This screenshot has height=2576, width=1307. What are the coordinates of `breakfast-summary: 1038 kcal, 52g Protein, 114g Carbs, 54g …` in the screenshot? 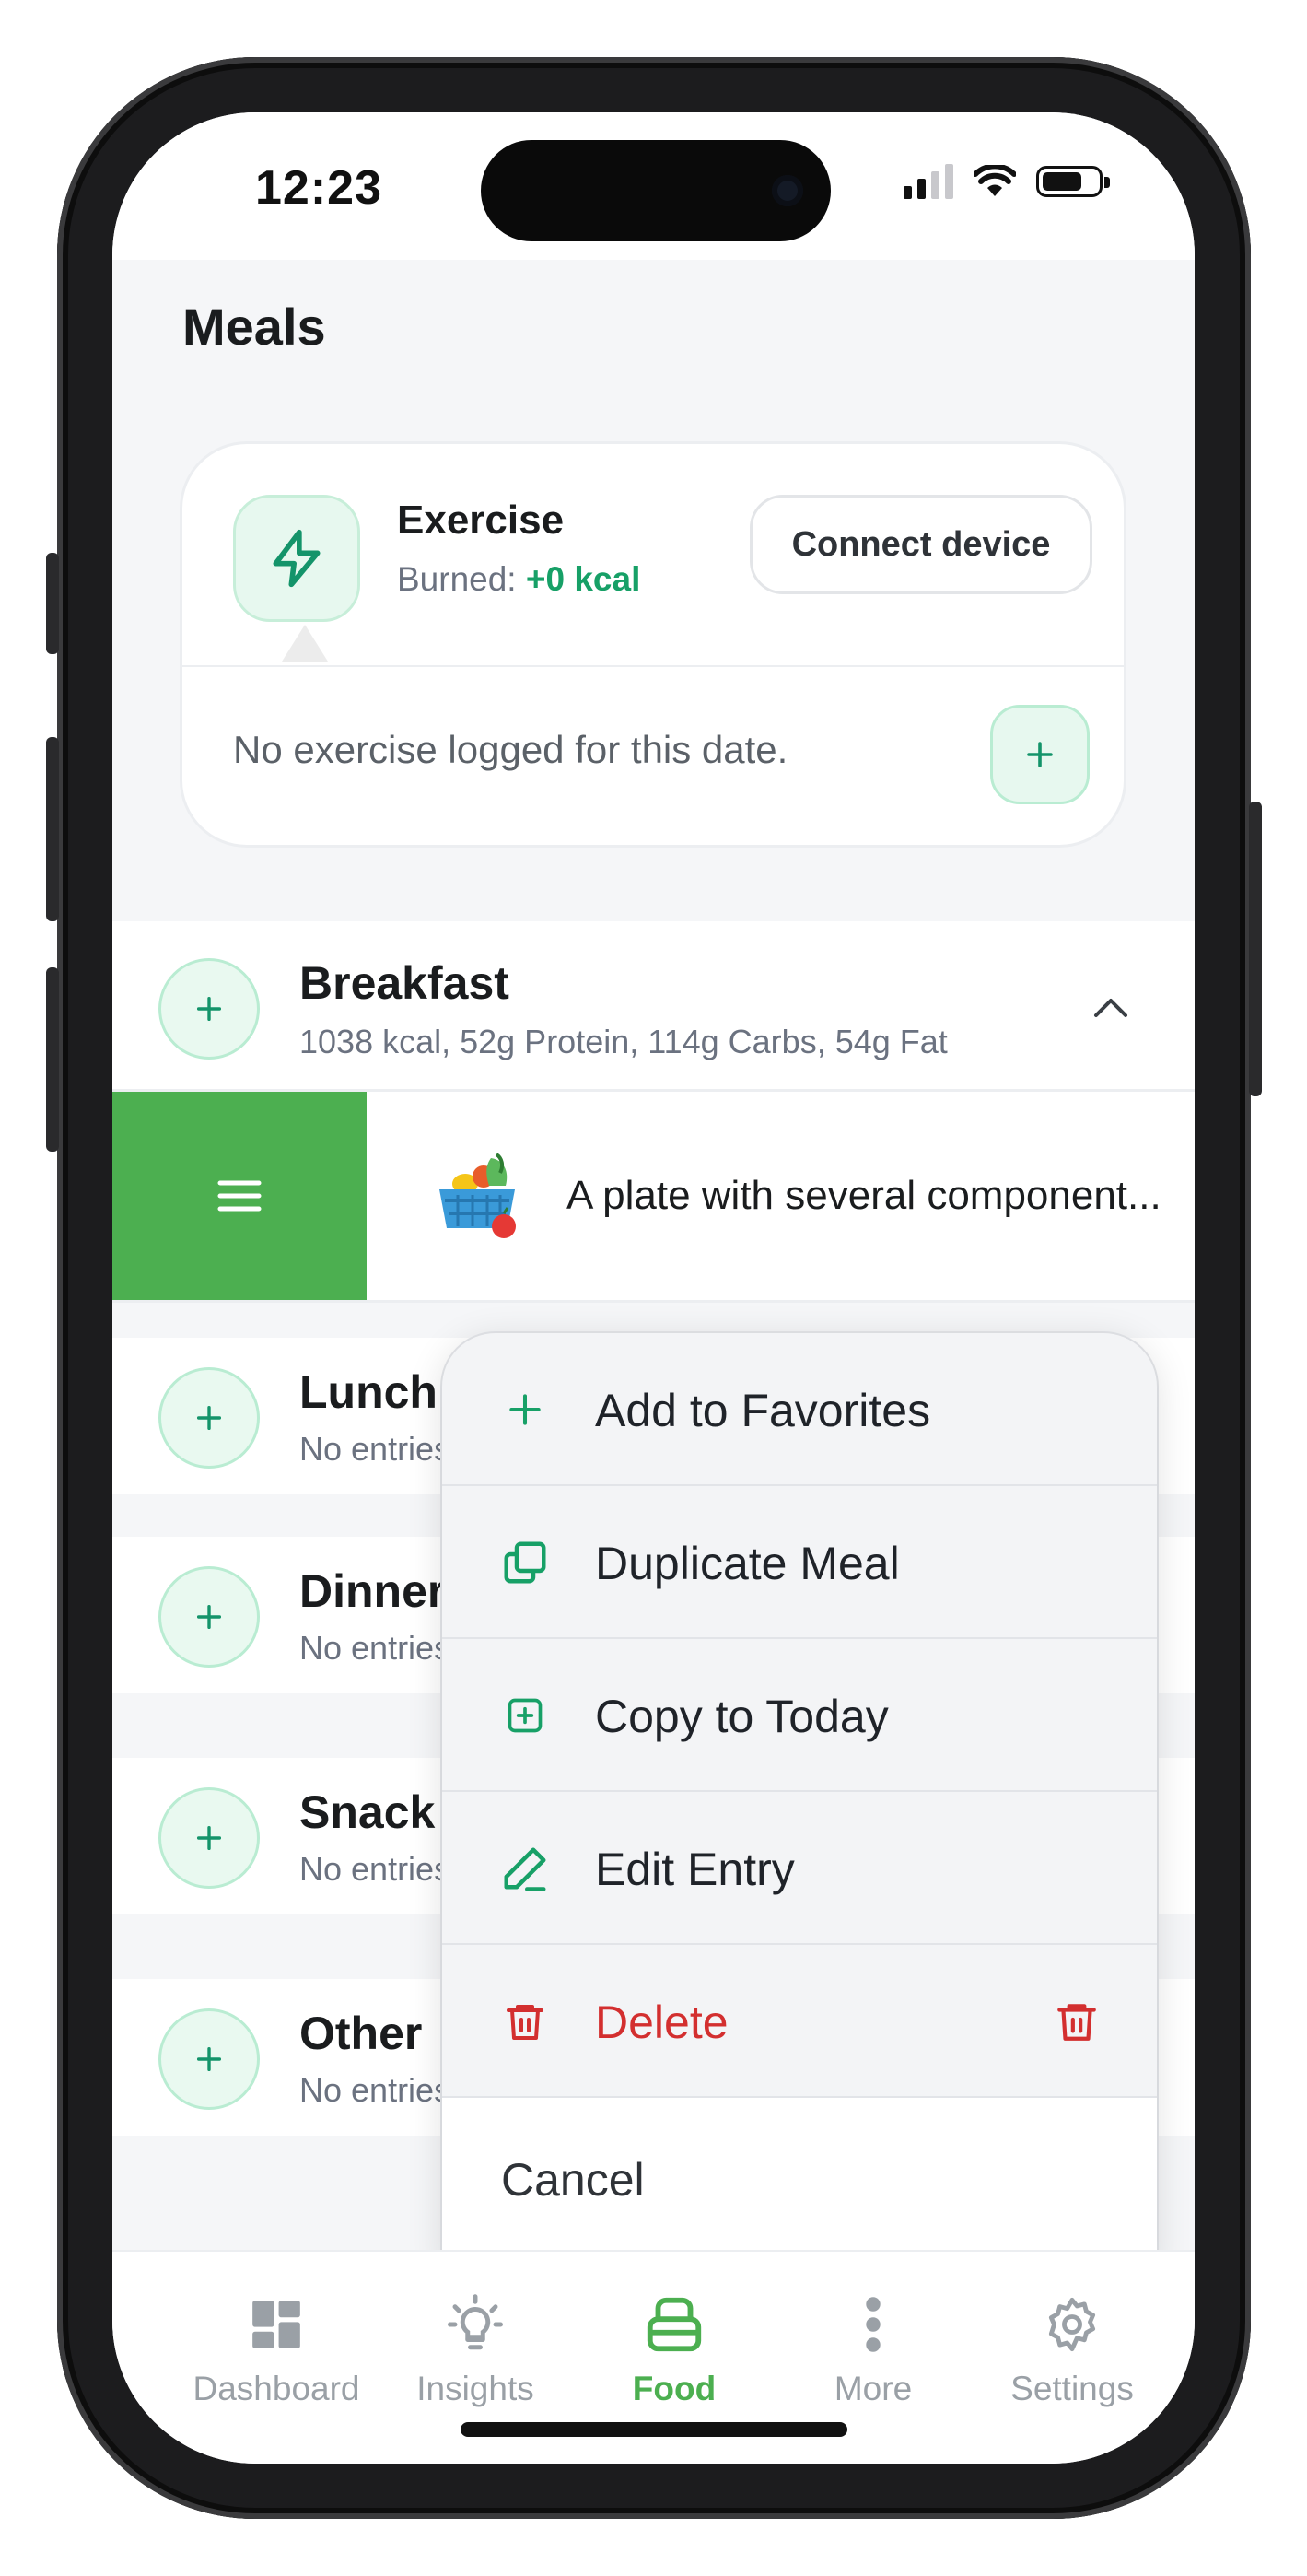 It's located at (624, 1041).